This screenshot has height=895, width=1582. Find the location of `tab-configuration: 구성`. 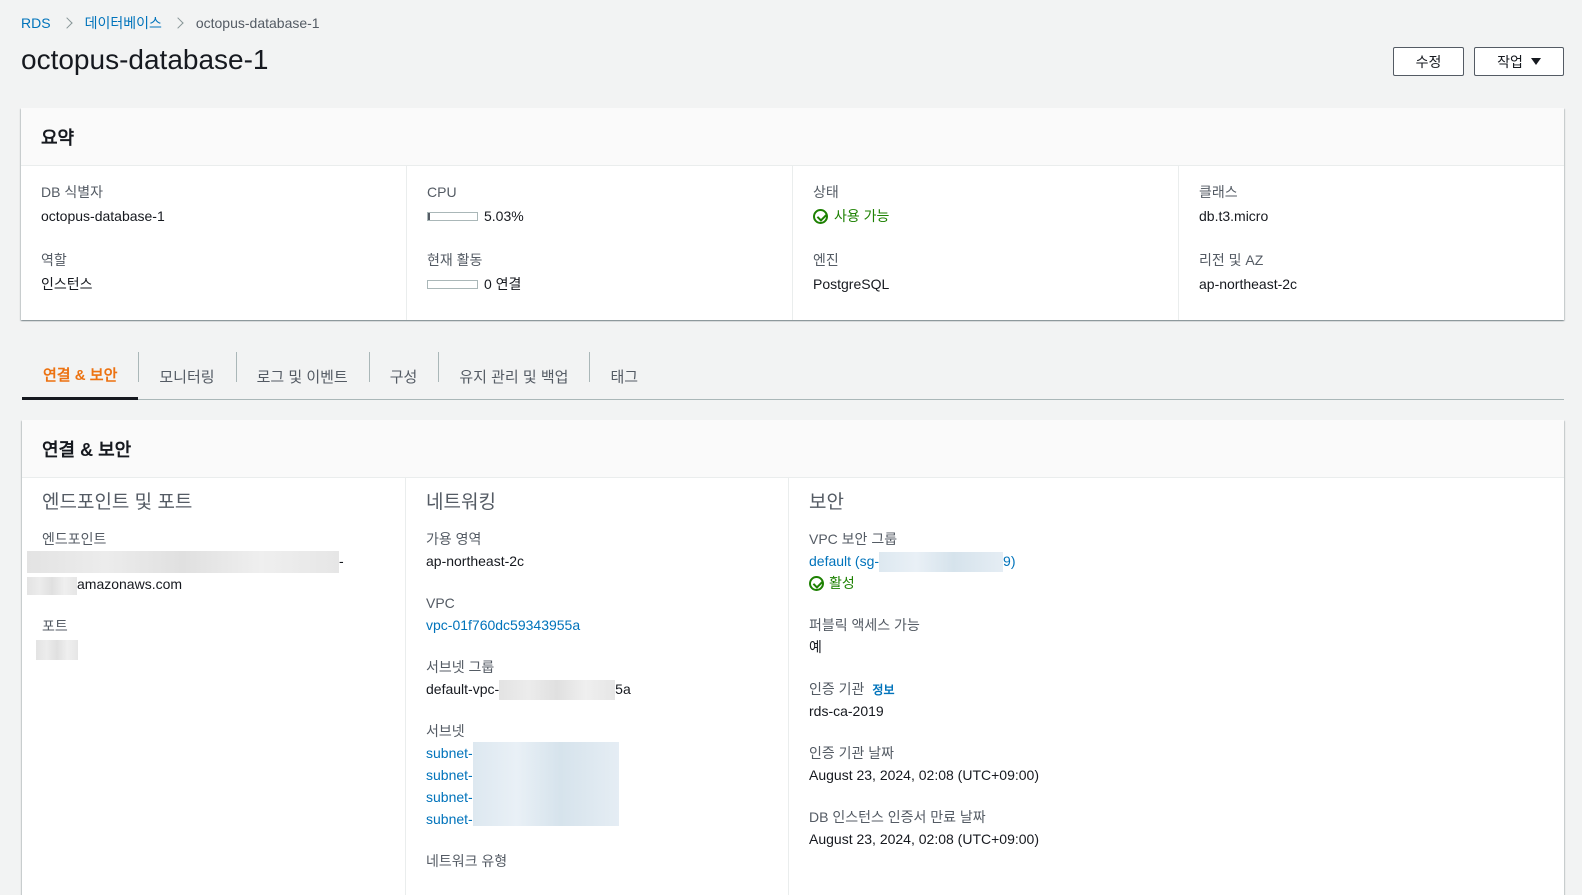

tab-configuration: 구성 is located at coordinates (403, 376).